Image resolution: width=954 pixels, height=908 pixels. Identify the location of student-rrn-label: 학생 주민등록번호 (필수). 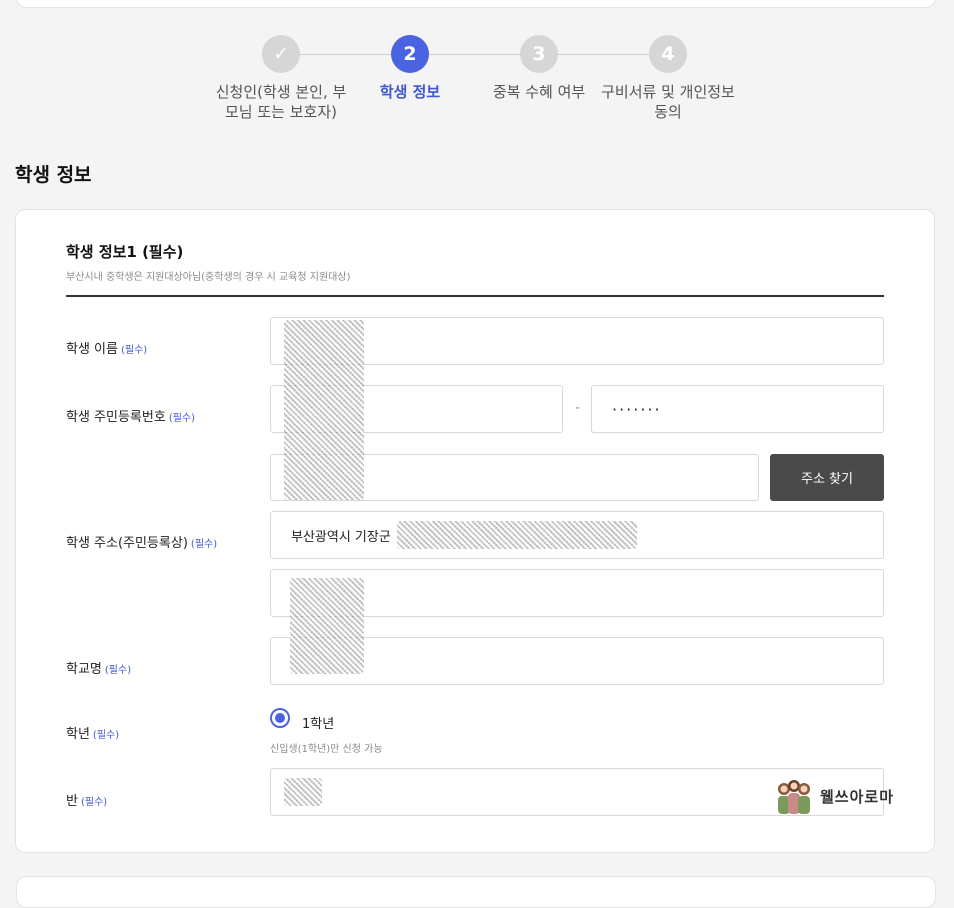
(131, 417).